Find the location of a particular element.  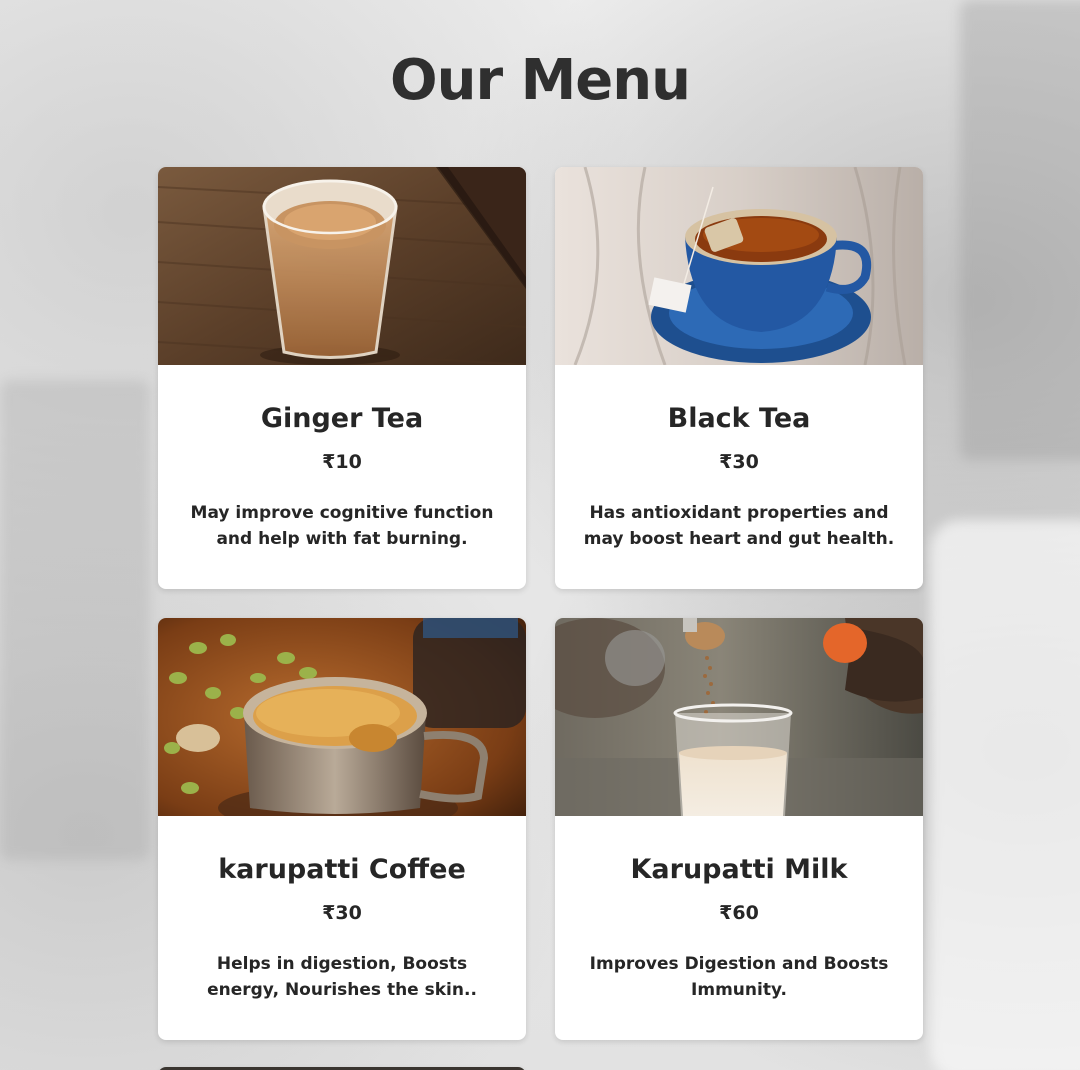

menu-item-name: Black Tea is located at coordinates (739, 418).